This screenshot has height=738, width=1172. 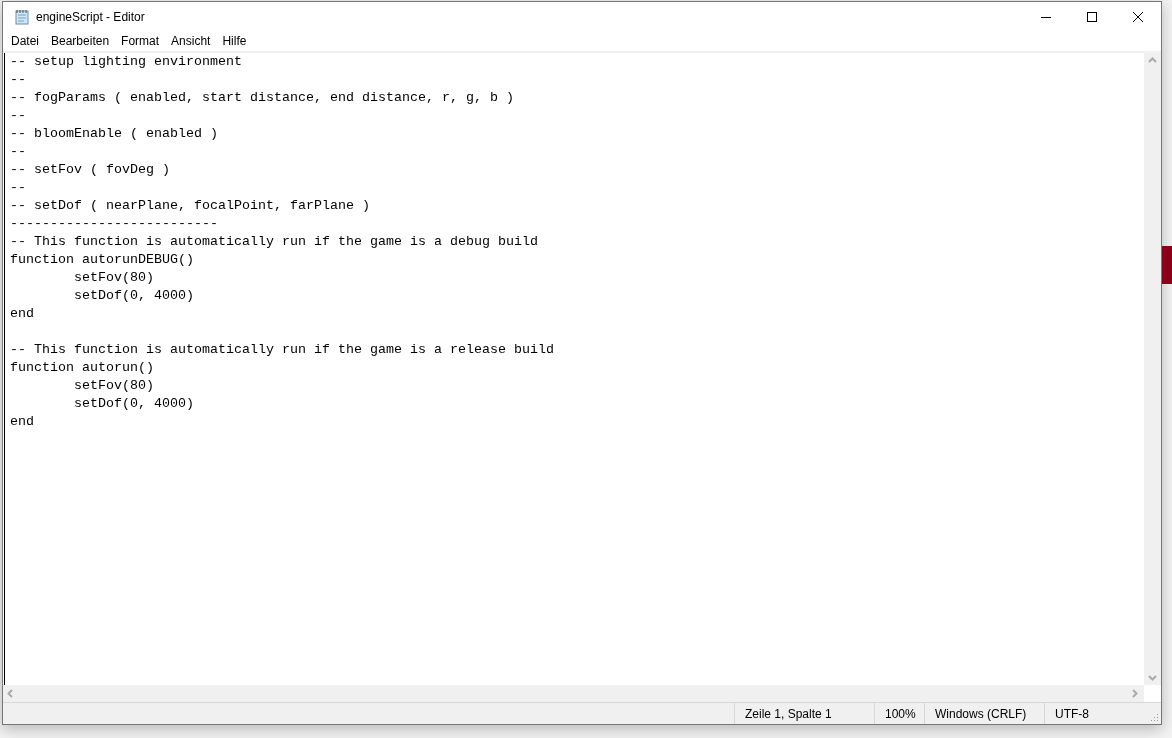 I want to click on scroll-left-icon, so click(x=10, y=693).